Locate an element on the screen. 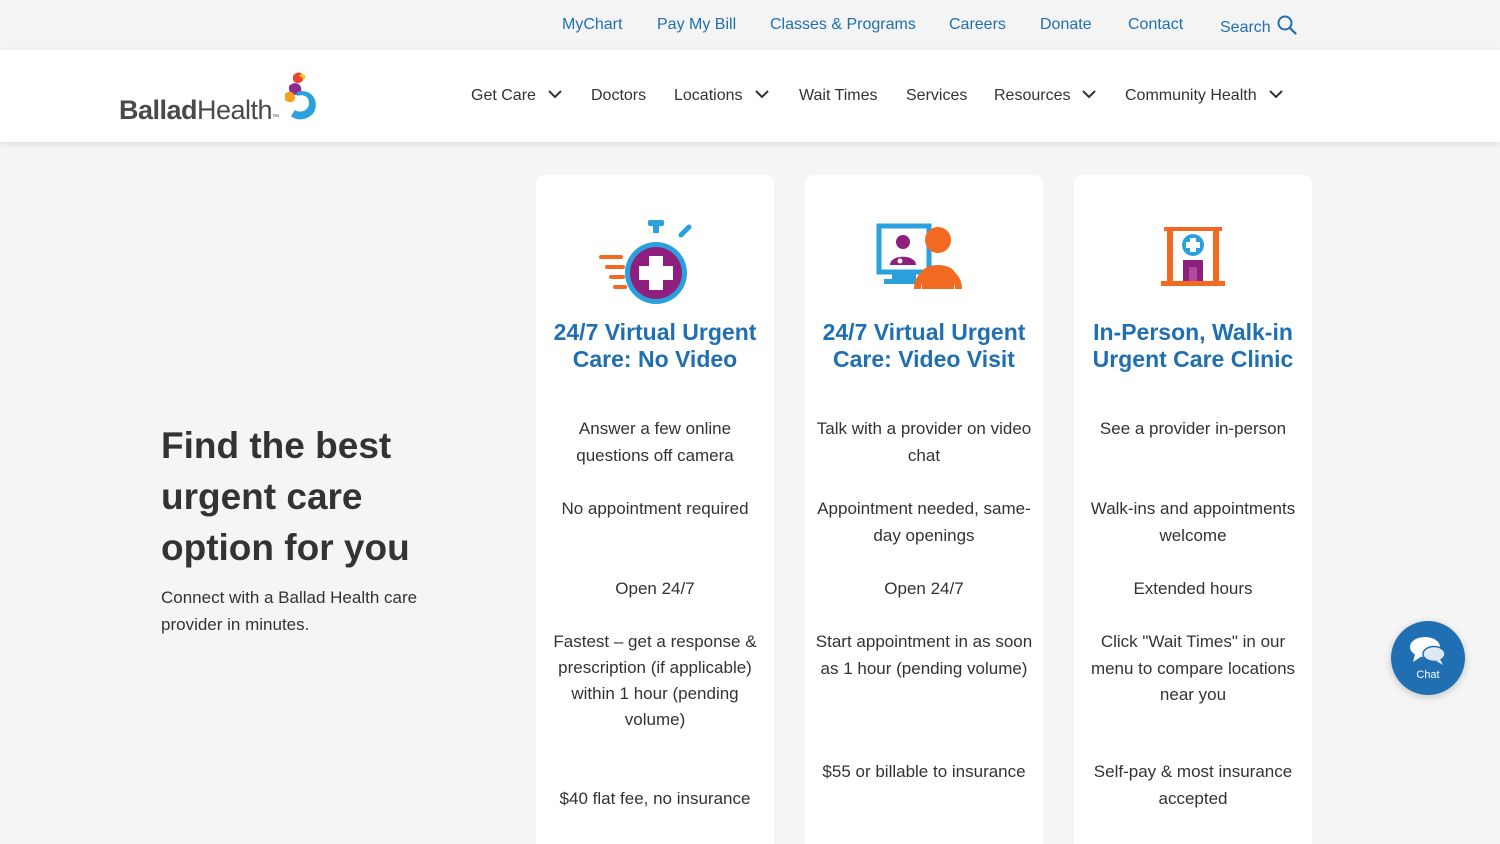 This screenshot has width=1500, height=844. search-link: Search is located at coordinates (1258, 26).